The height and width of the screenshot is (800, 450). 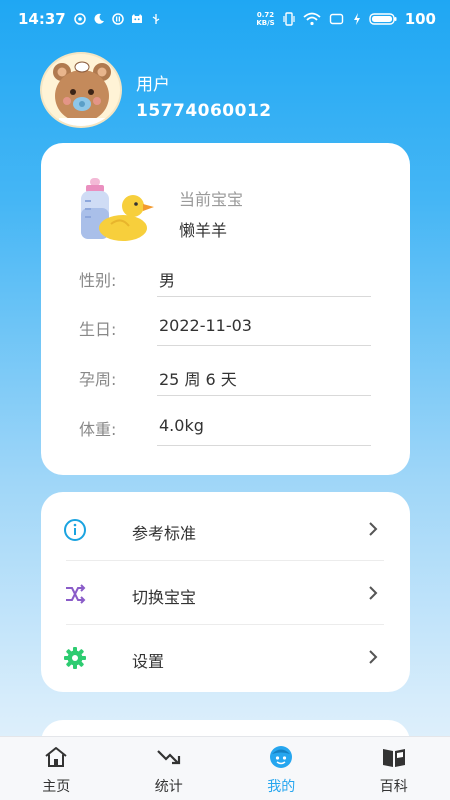 What do you see at coordinates (336, 19) in the screenshot?
I see `sim-icon` at bounding box center [336, 19].